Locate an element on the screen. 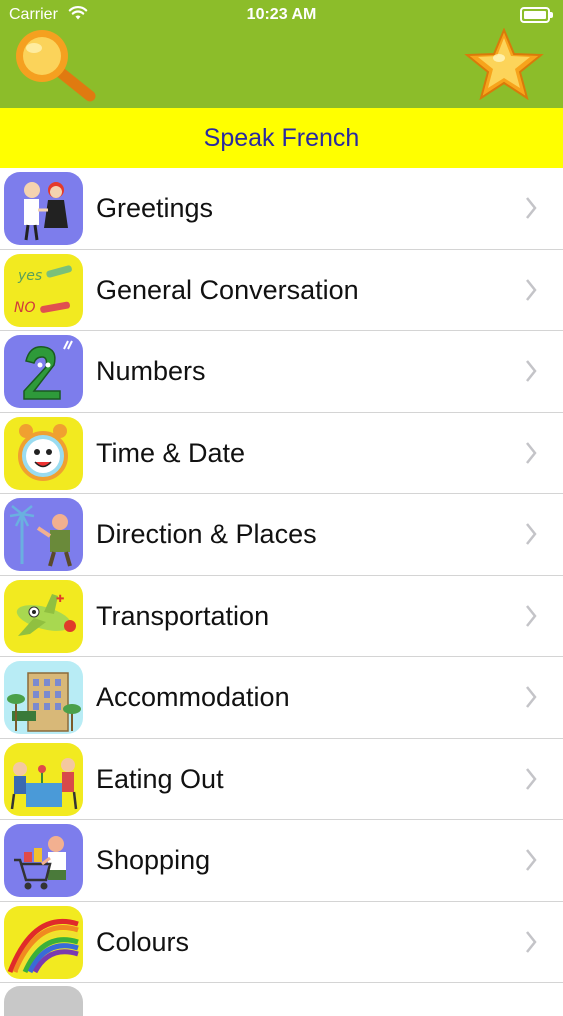 The height and width of the screenshot is (1016, 563). partial-category-icon is located at coordinates (43, 1001).